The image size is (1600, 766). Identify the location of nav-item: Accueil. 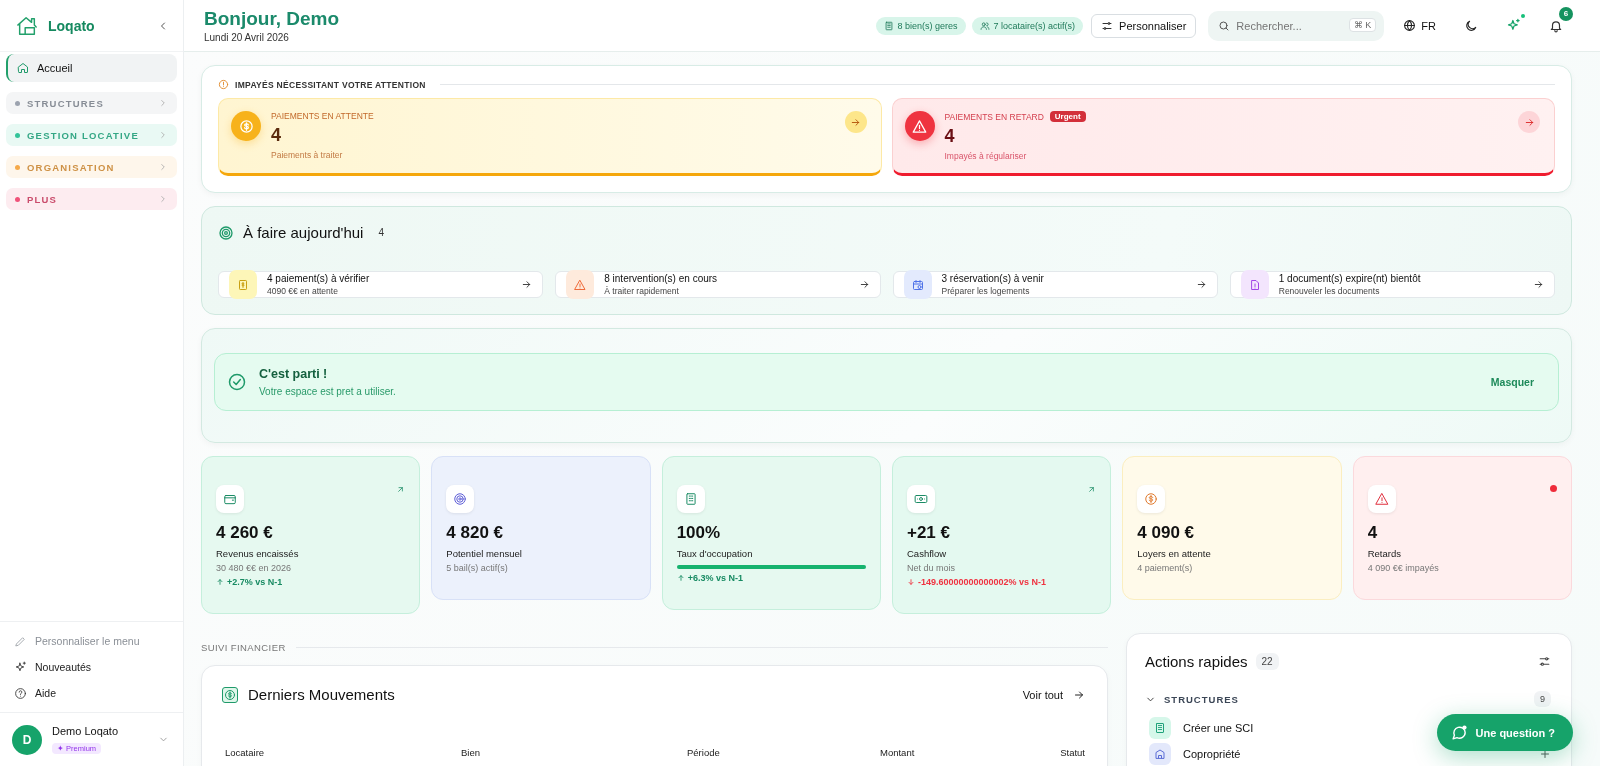
(91, 68).